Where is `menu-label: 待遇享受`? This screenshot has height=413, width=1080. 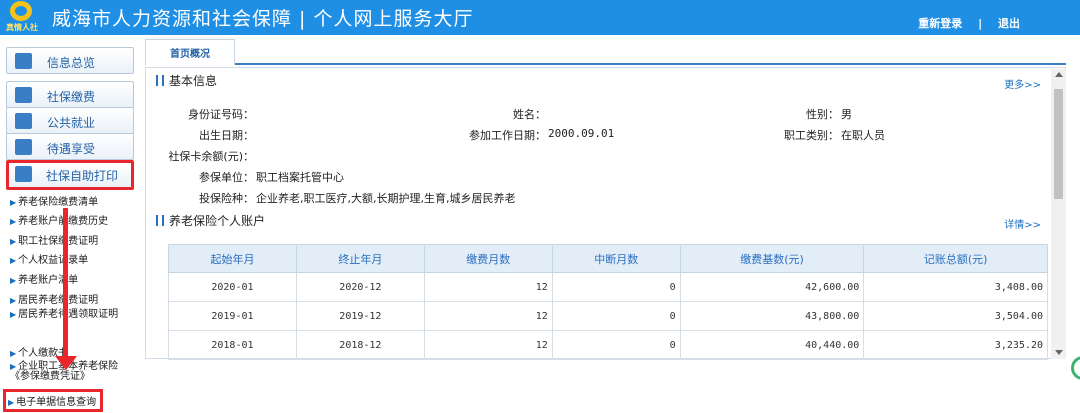
menu-label: 待遇享受 is located at coordinates (71, 149).